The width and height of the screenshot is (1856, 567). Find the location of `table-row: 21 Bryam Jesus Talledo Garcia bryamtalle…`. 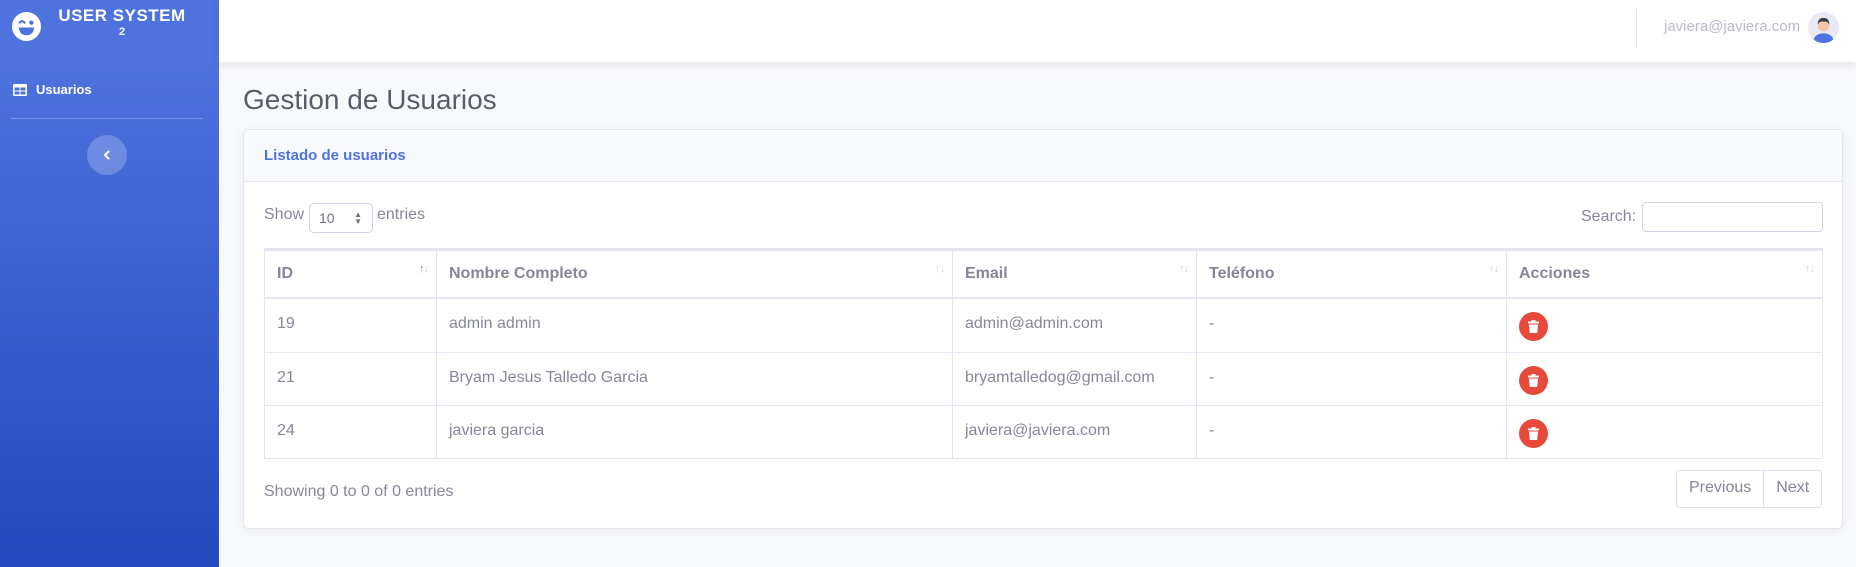

table-row: 21 Bryam Jesus Talledo Garcia bryamtalle… is located at coordinates (1043, 378).